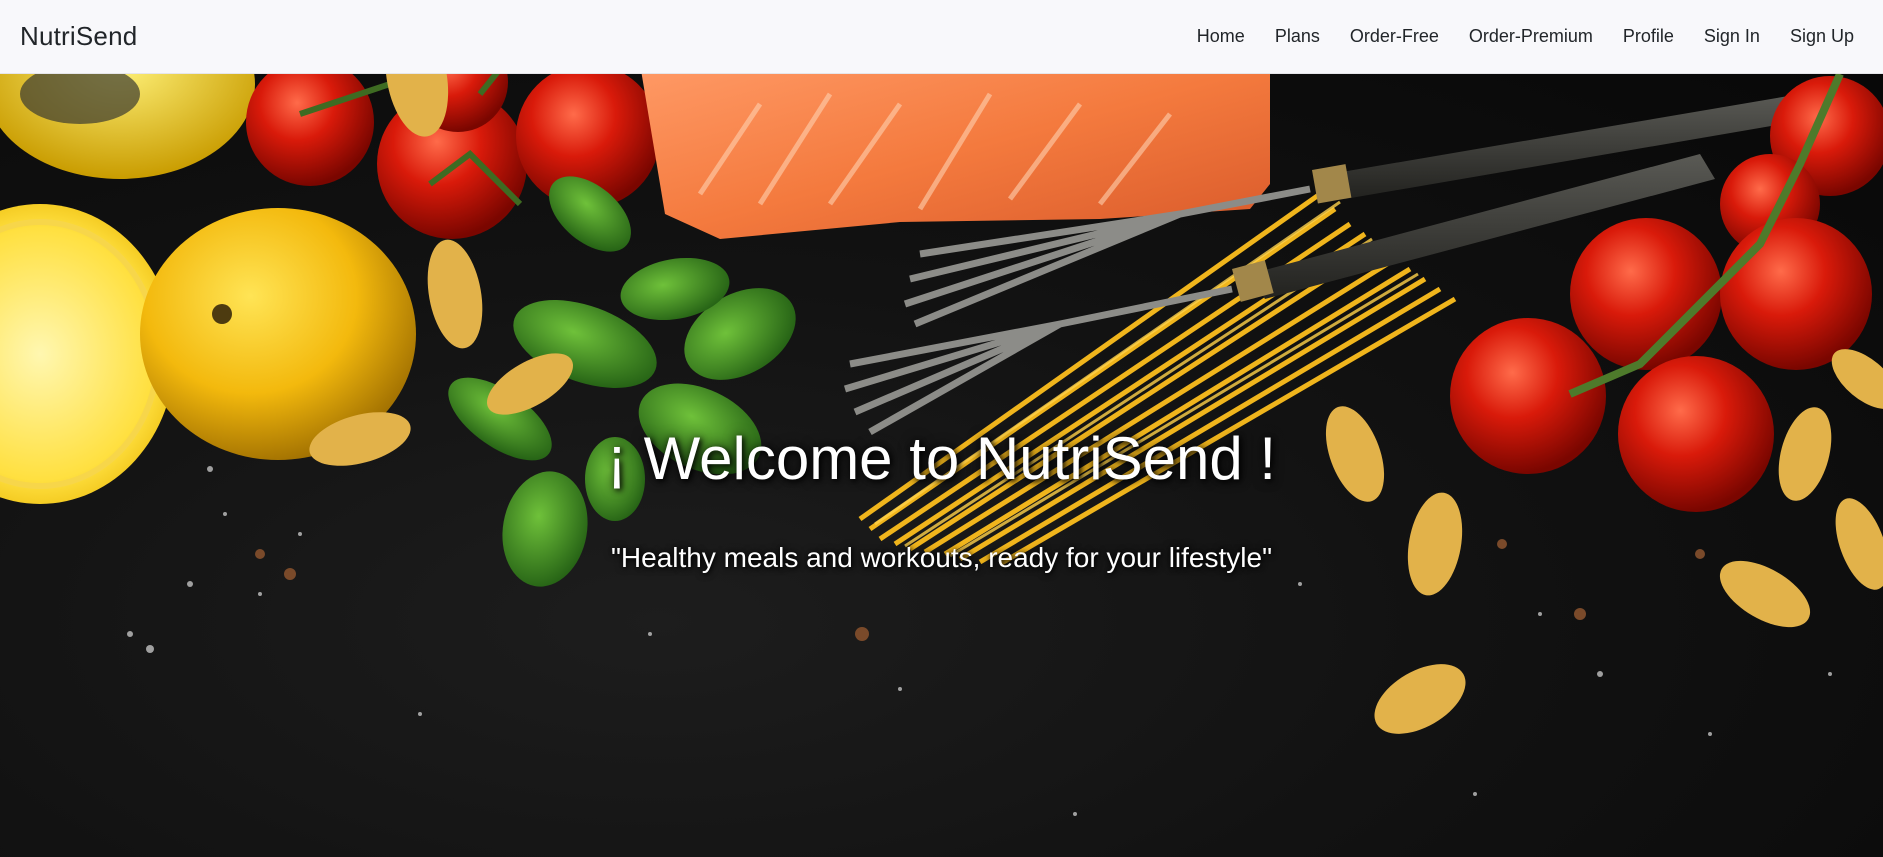 The image size is (1883, 857). Describe the element at coordinates (941, 458) in the screenshot. I see `hero-title: ¡ Welcome to NutriSend !` at that location.